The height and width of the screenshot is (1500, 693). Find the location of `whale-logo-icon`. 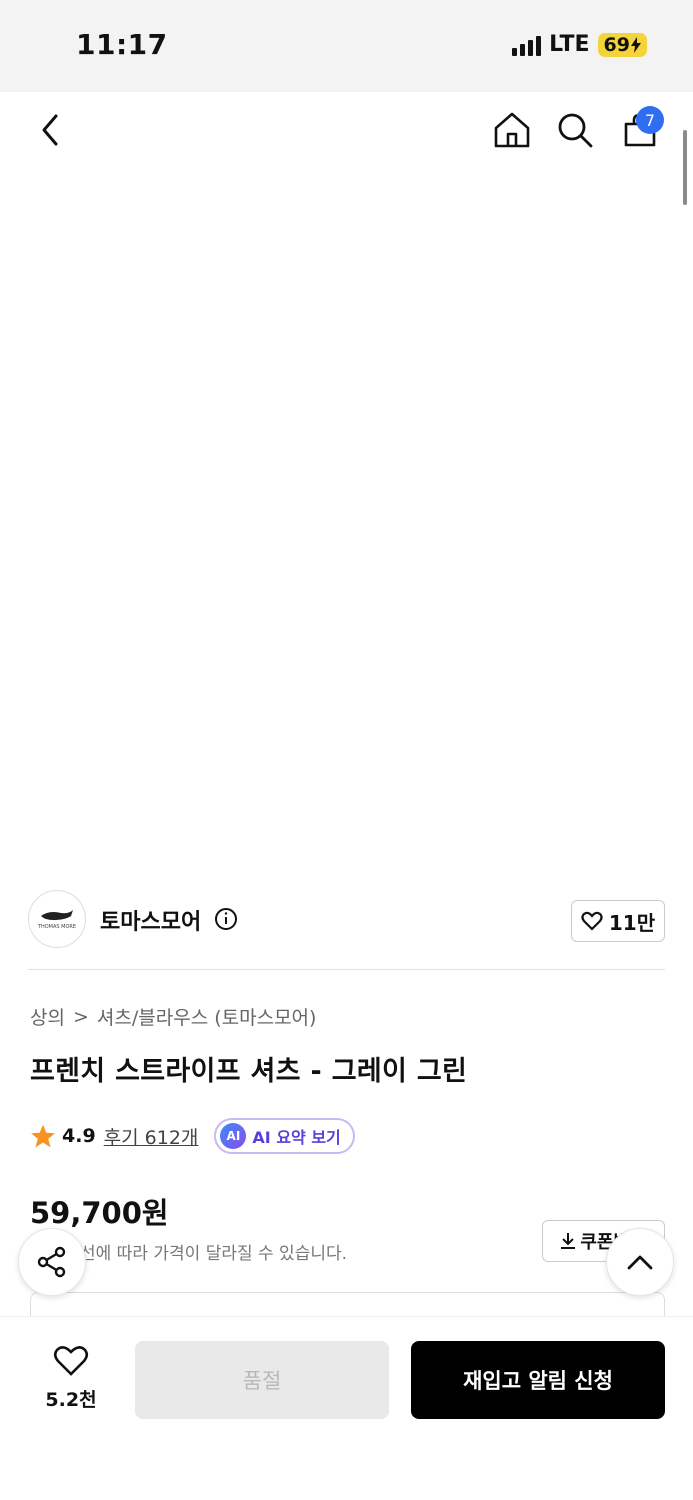

whale-logo-icon is located at coordinates (57, 915).